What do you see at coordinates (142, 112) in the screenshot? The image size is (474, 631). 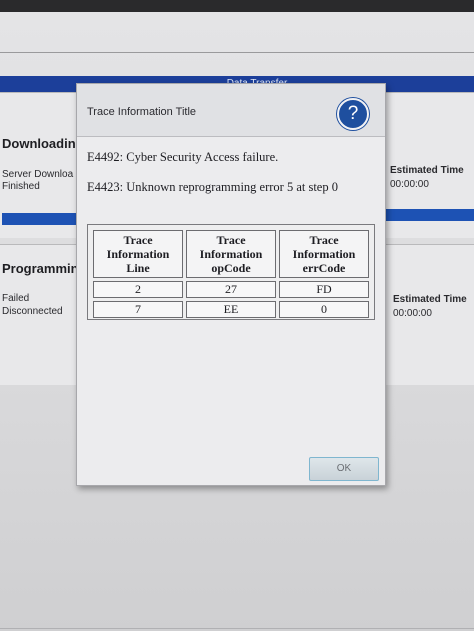 I see `dialog-title: Trace Information Title` at bounding box center [142, 112].